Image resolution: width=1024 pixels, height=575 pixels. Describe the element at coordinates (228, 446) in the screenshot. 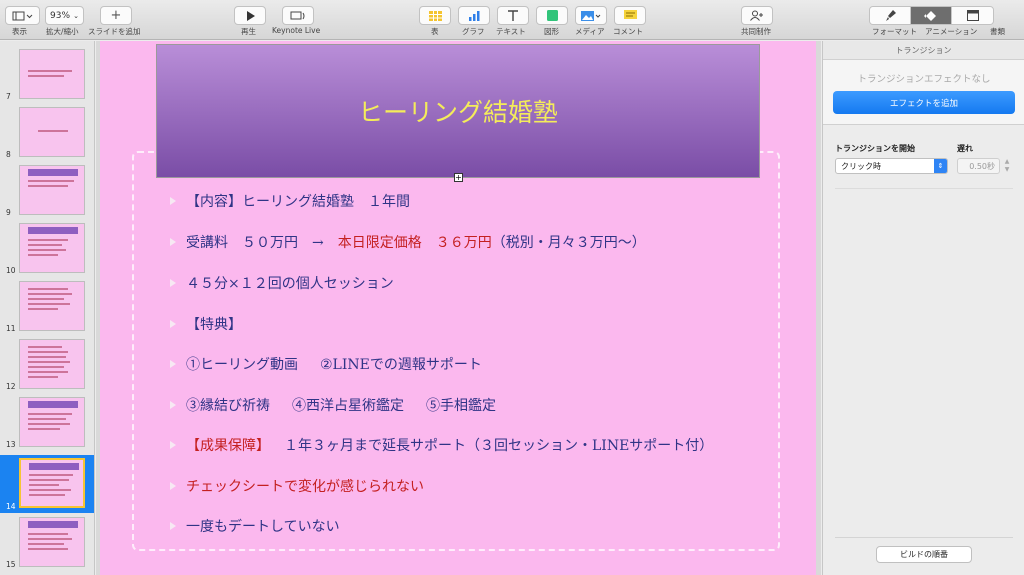

I see `bullet-text-emphasis: 【成果保障】` at that location.